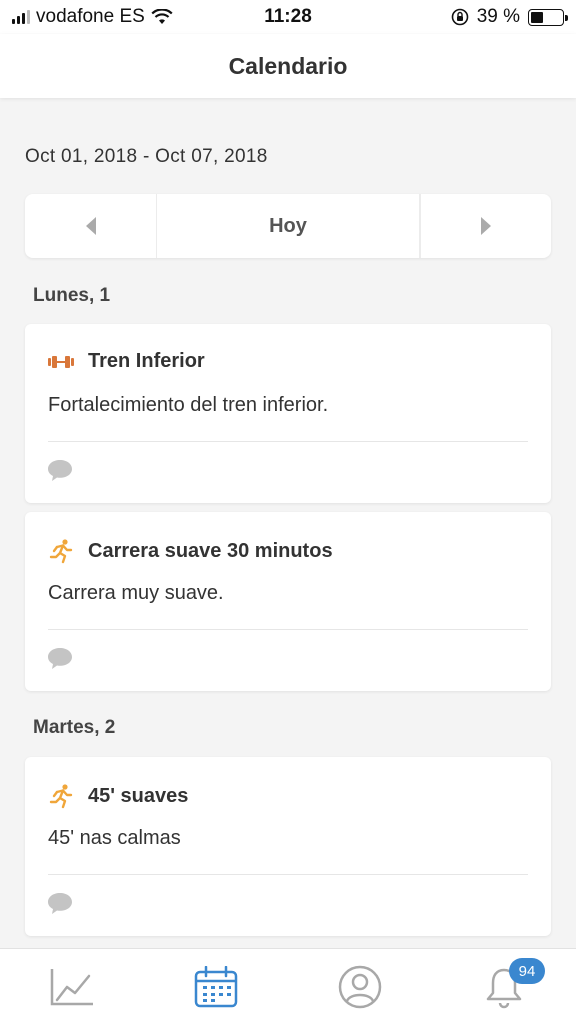 The height and width of the screenshot is (1024, 576). I want to click on tab-stats, so click(72, 986).